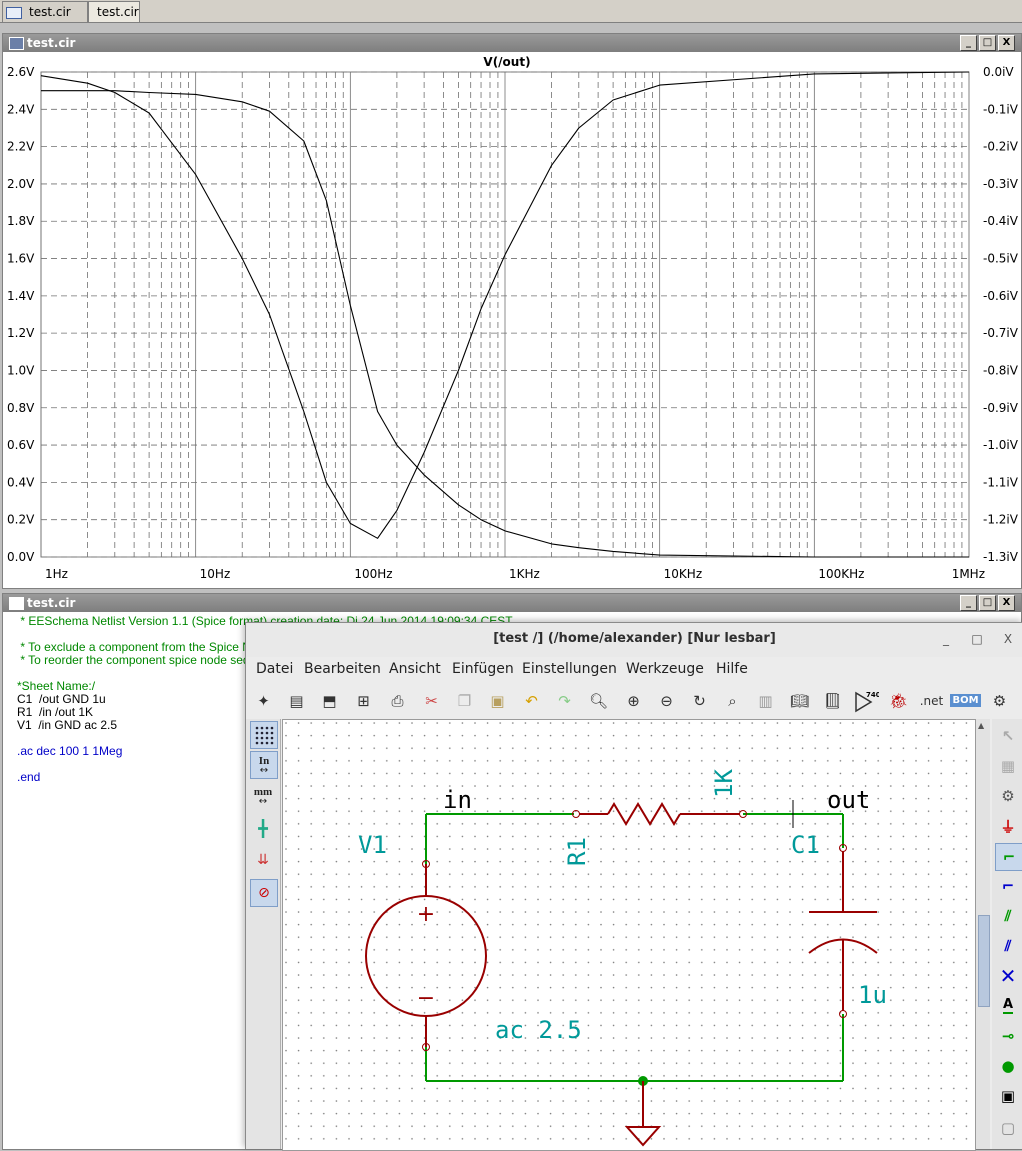 This screenshot has height=1151, width=1022. Describe the element at coordinates (832, 700) in the screenshot. I see `library-browser-icon: 📕︎` at that location.